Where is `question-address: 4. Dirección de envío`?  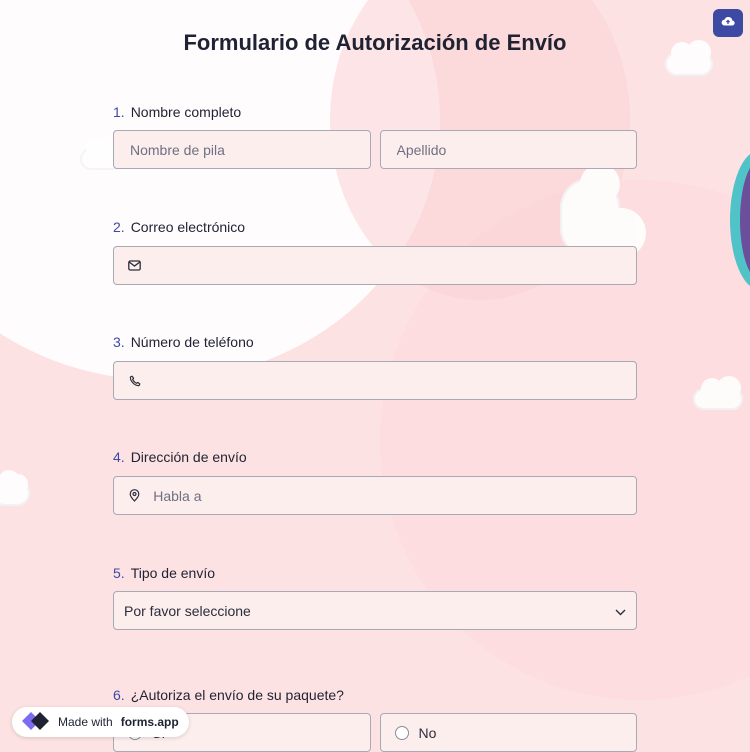
question-address: 4. Dirección de envío is located at coordinates (375, 482).